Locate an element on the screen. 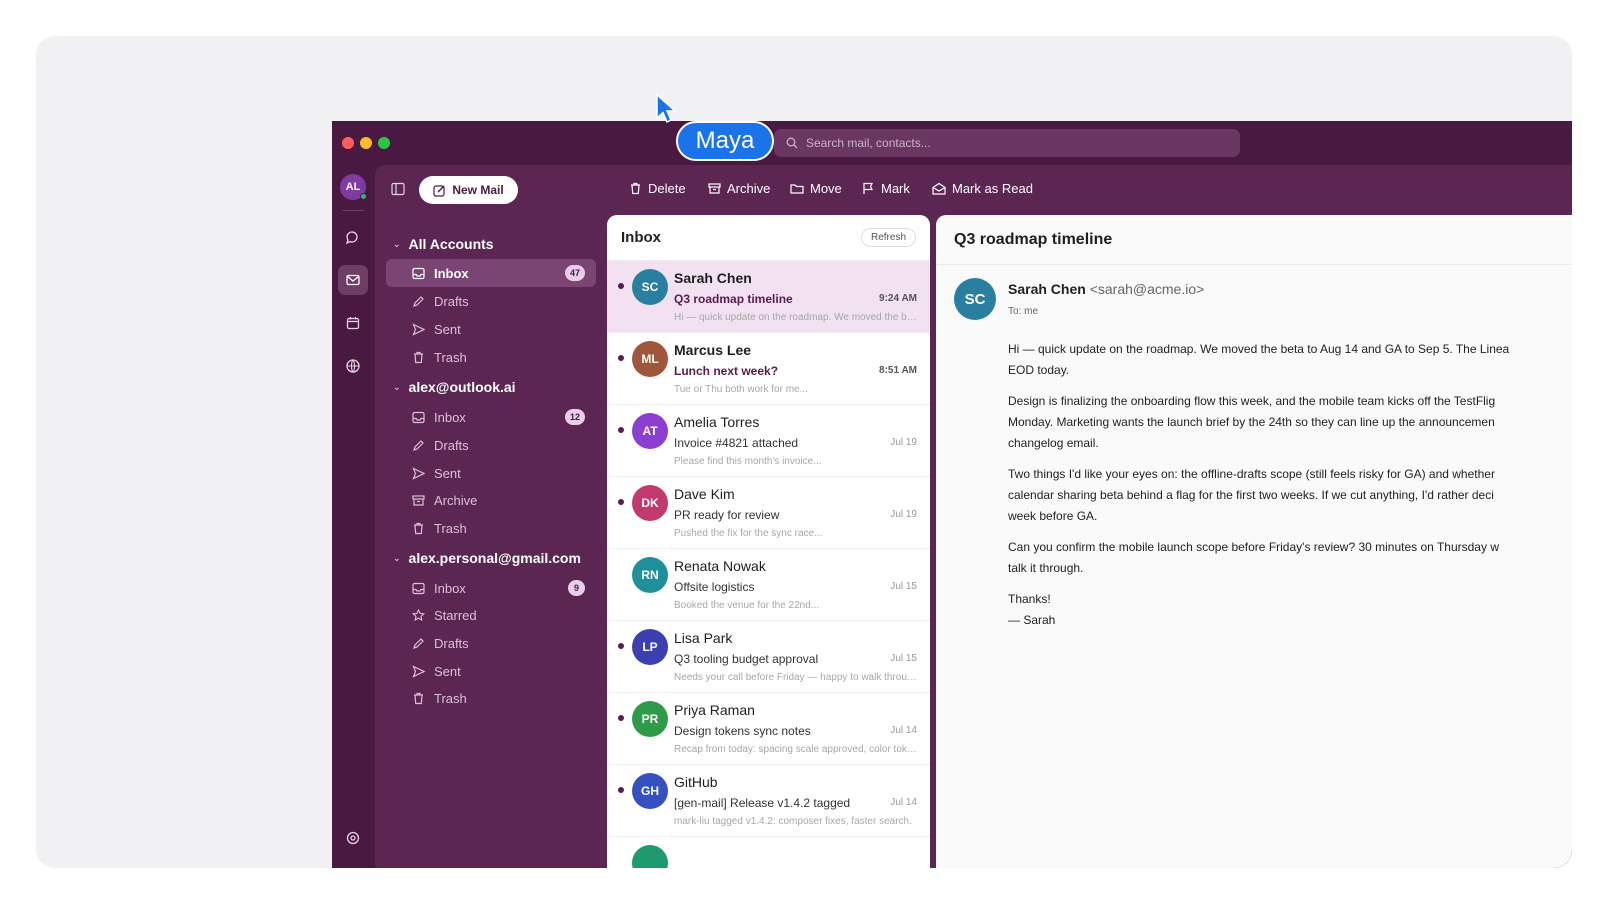  settings-icon is located at coordinates (353, 838).